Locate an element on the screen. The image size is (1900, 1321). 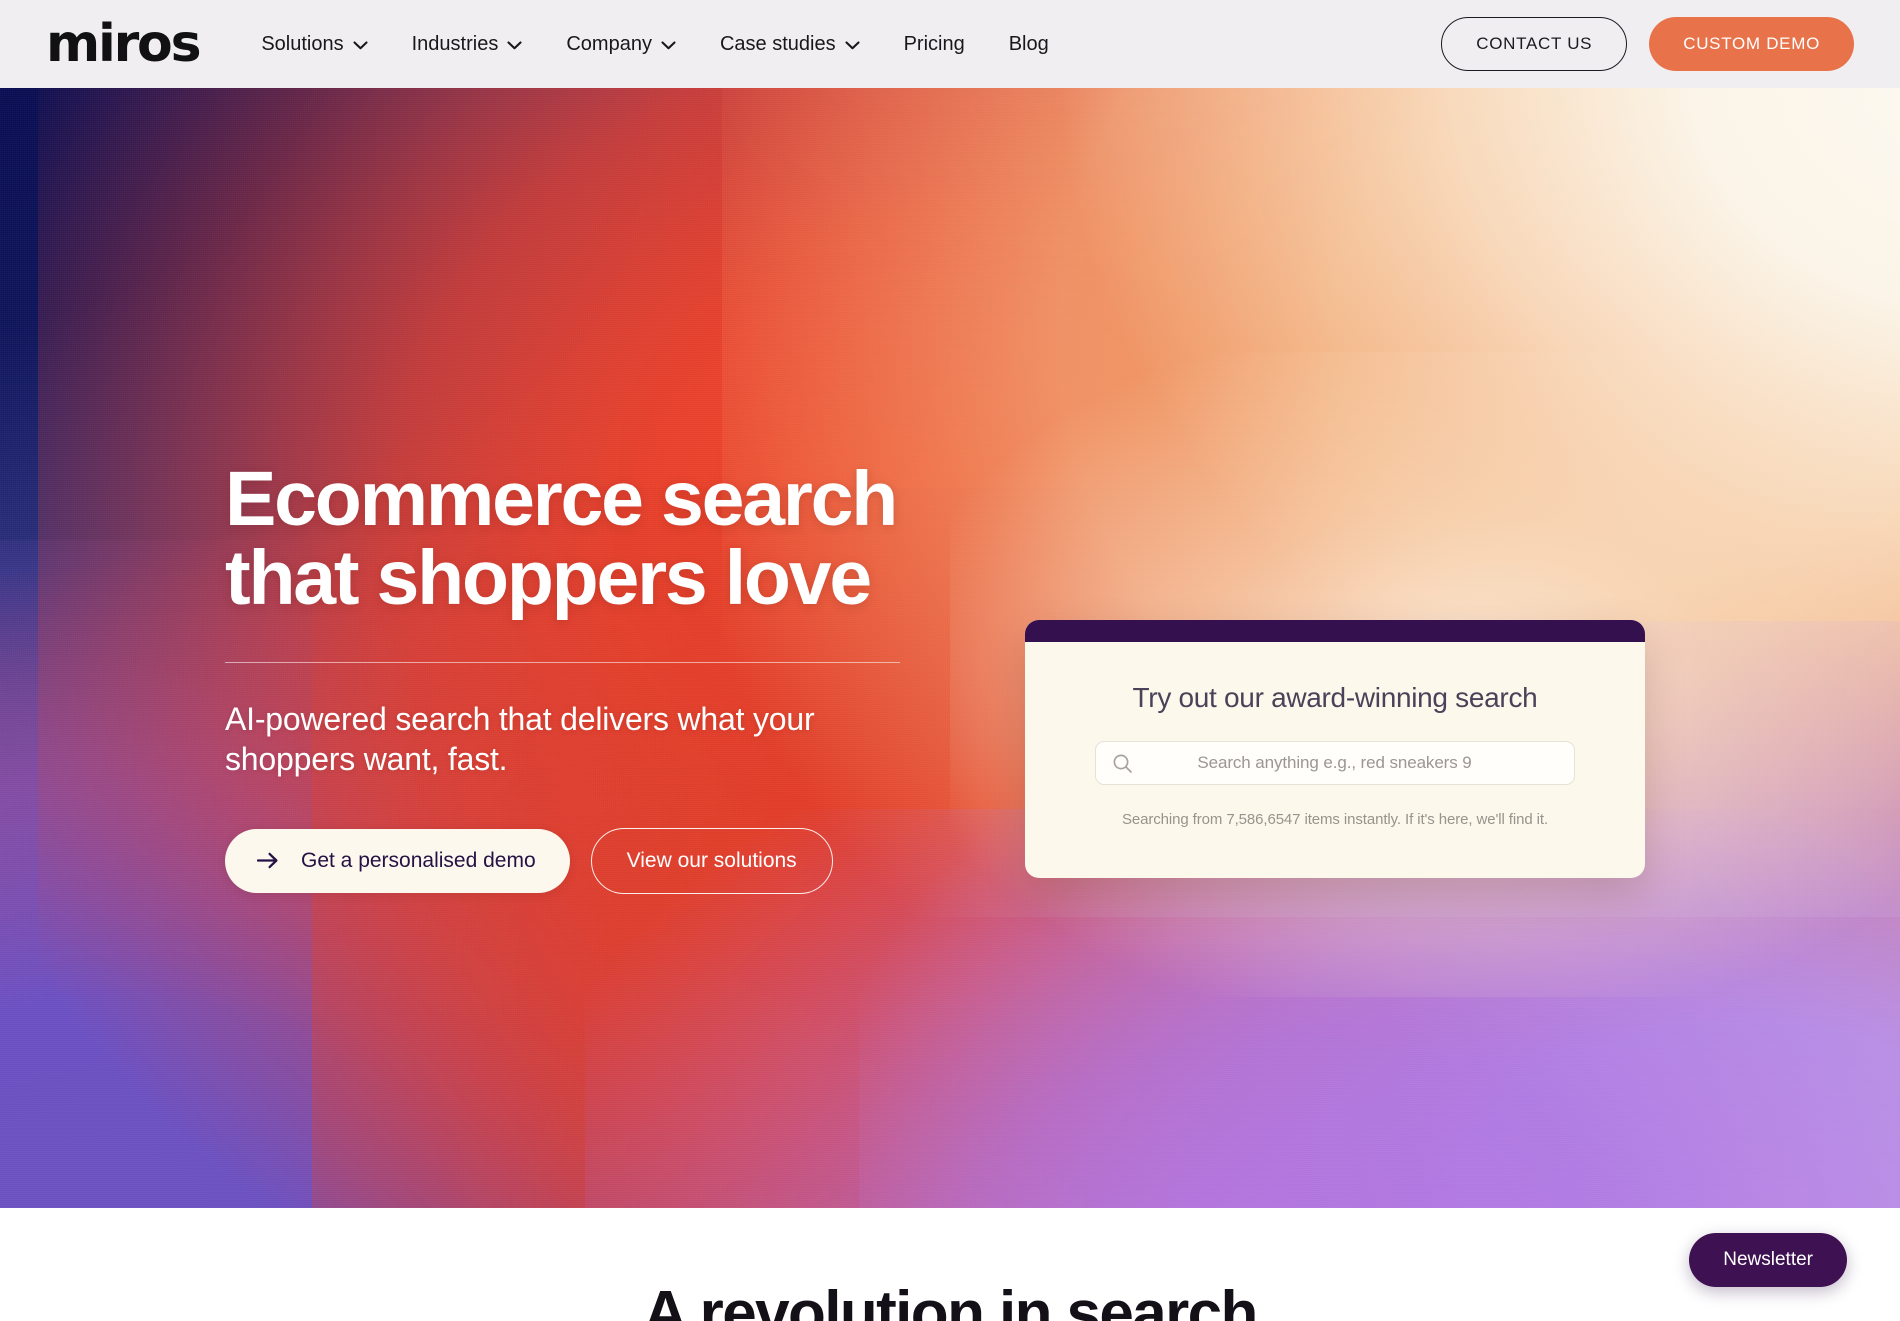
arrow-right-icon is located at coordinates (268, 860).